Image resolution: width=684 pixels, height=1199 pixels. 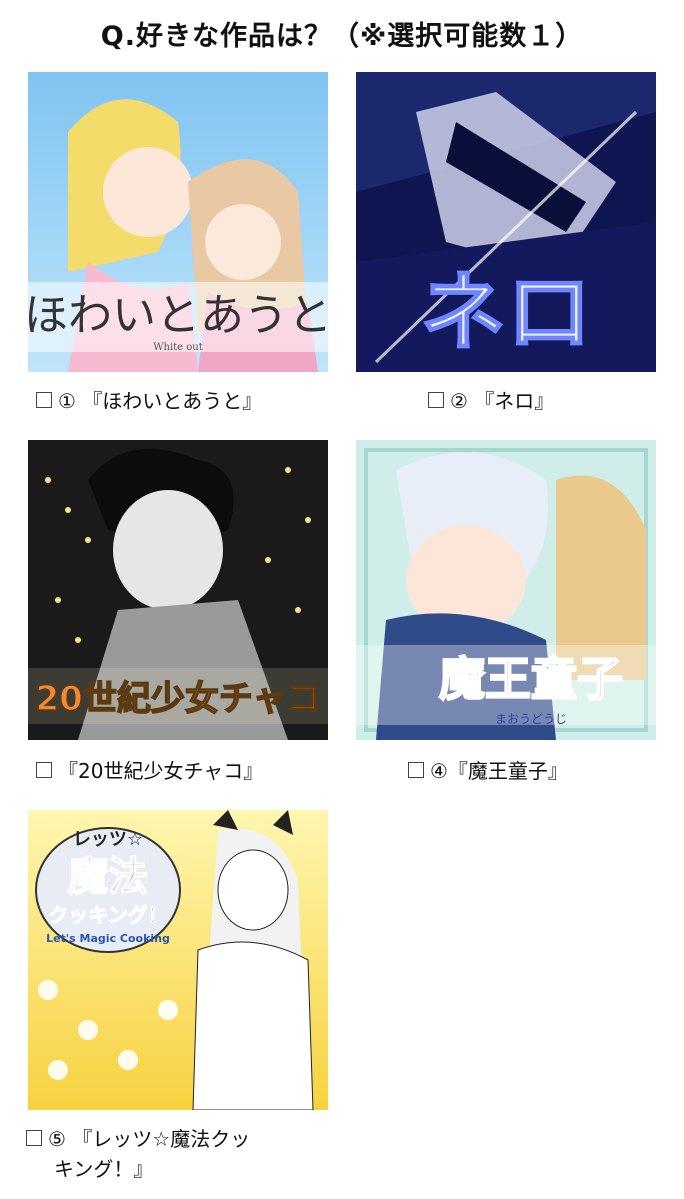 I want to click on option-label: ⑤ 『レッツ☆魔法クッ キング！』, so click(x=149, y=1154).